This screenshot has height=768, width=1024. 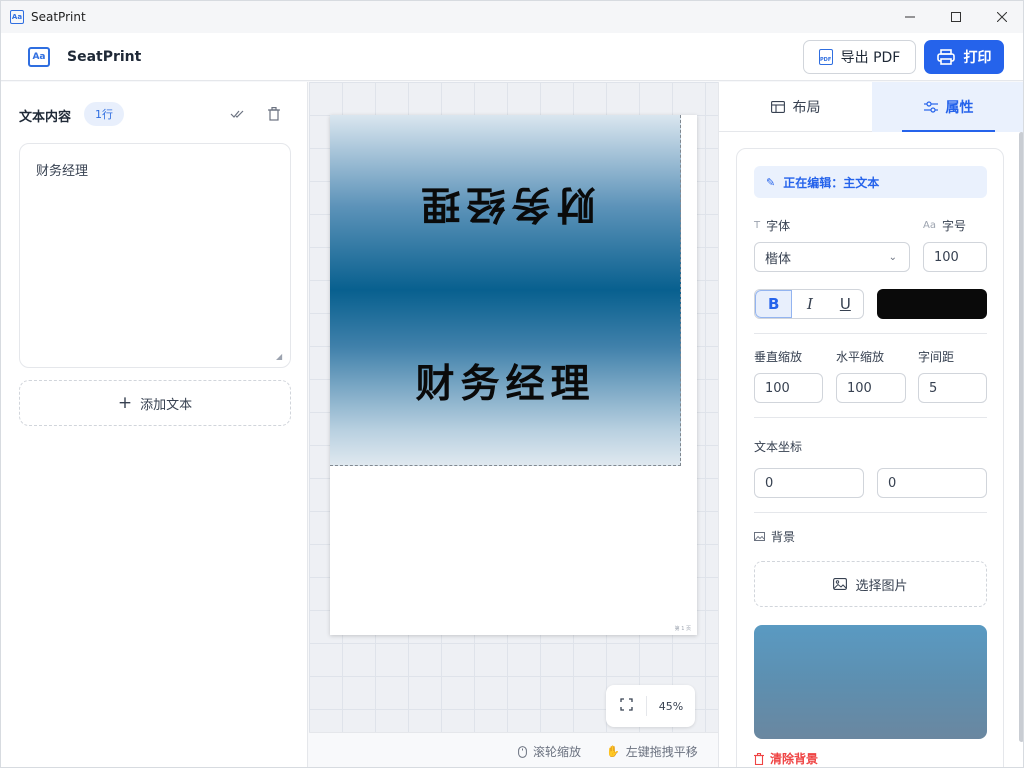 I want to click on font-type-icon: T, so click(x=757, y=225).